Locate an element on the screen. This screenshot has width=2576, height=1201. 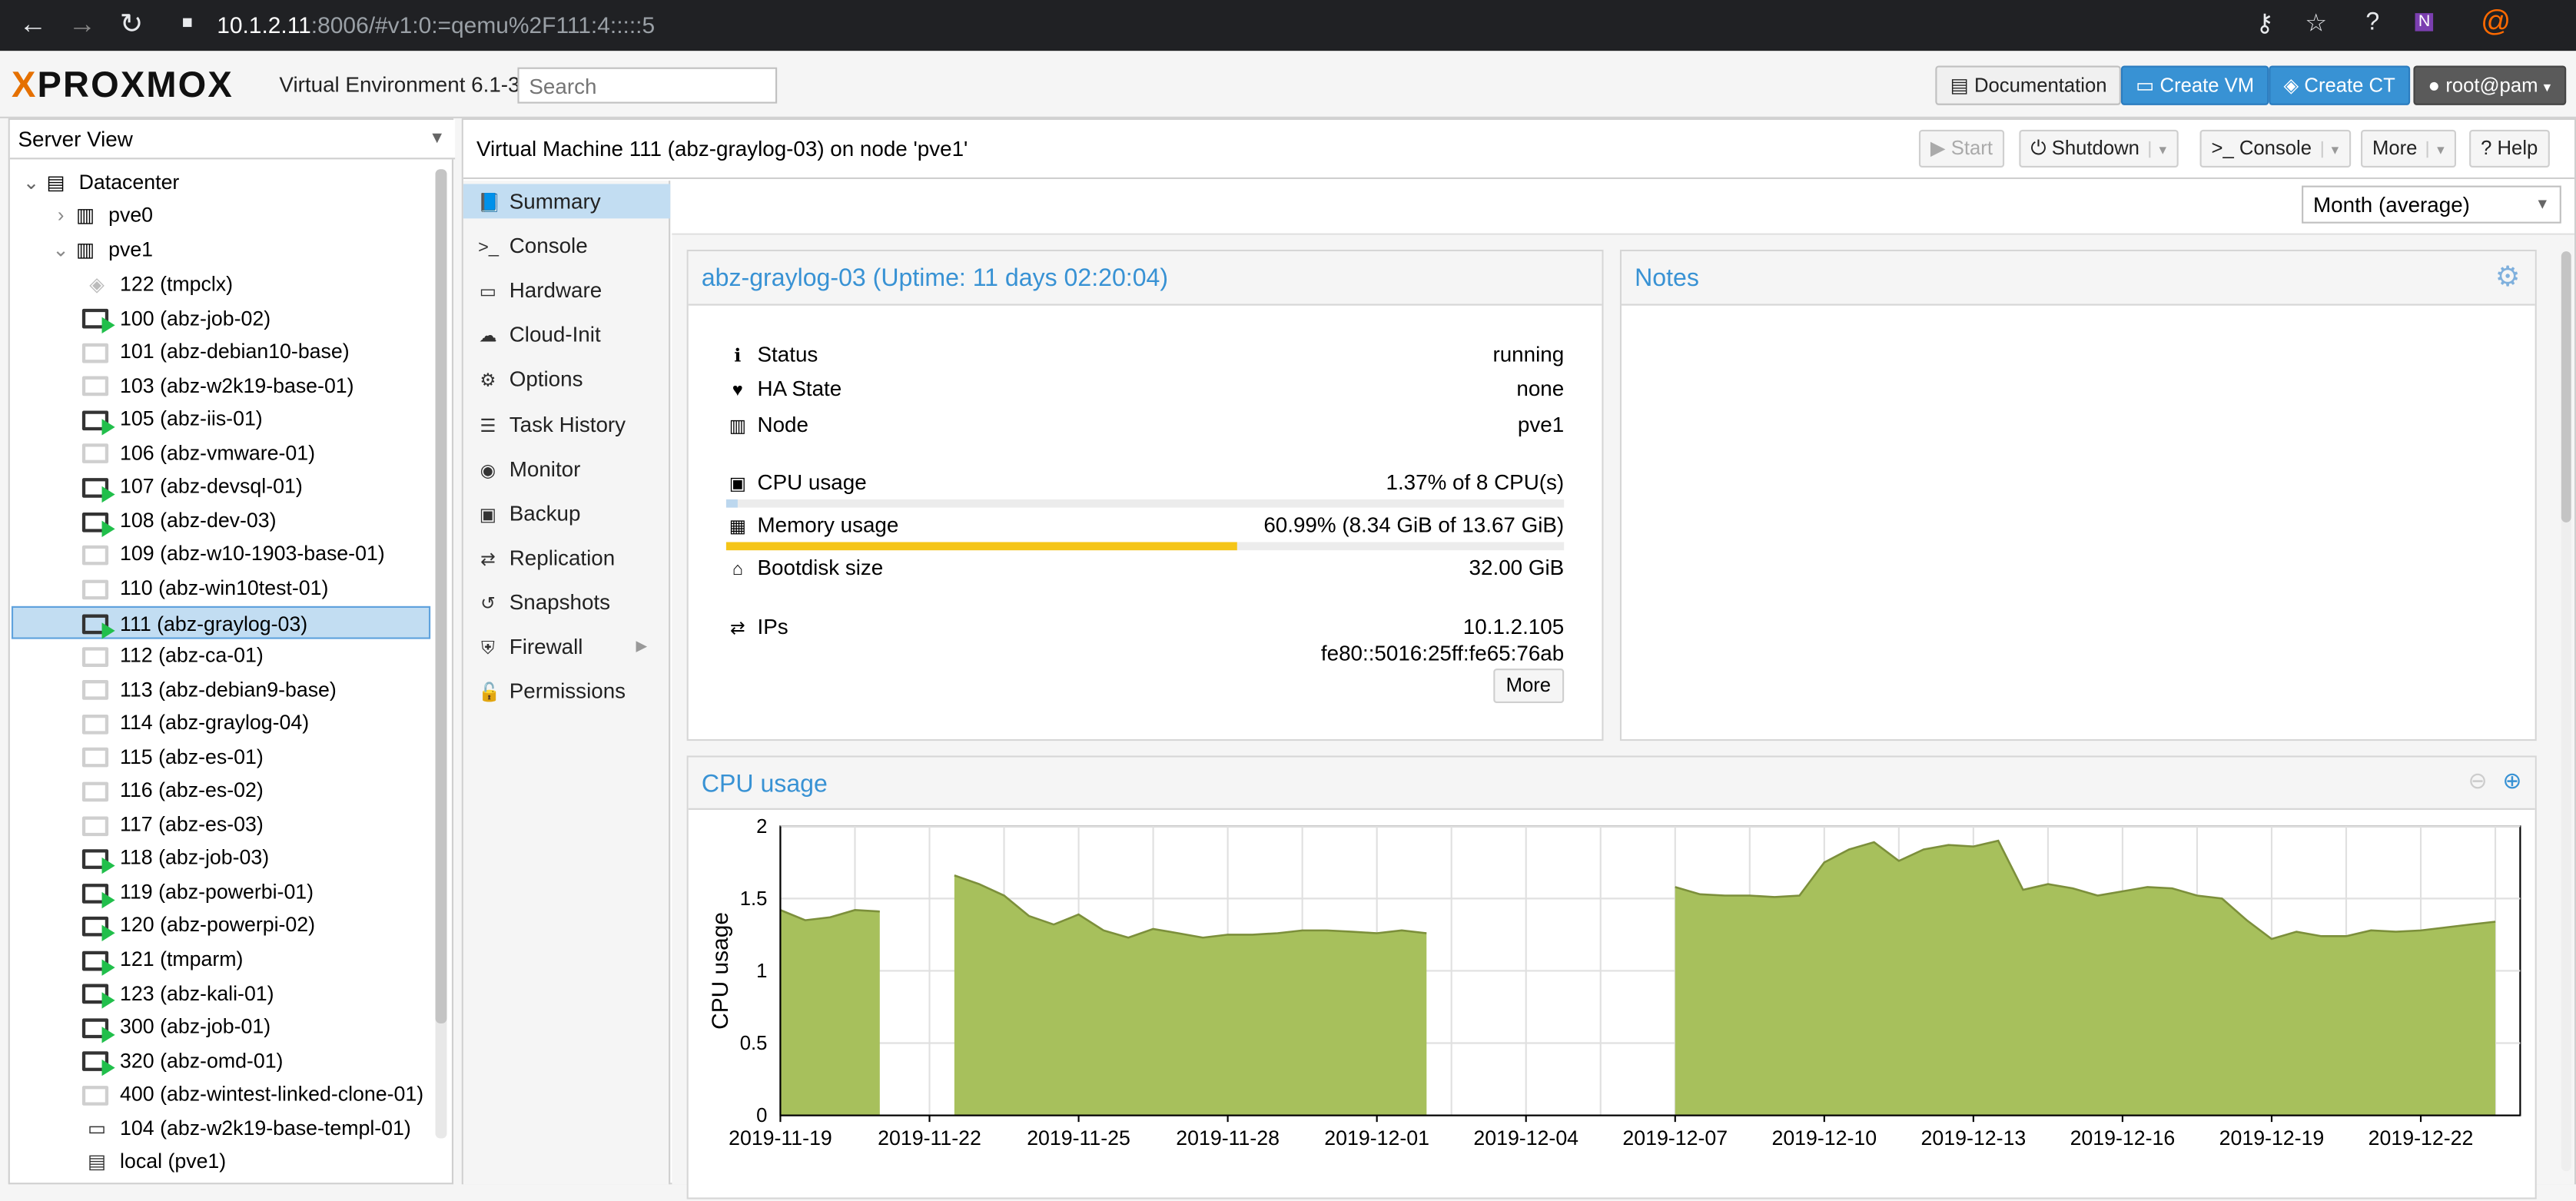
menu-item-snapshots: ↺ Snapshots is located at coordinates (566, 602).